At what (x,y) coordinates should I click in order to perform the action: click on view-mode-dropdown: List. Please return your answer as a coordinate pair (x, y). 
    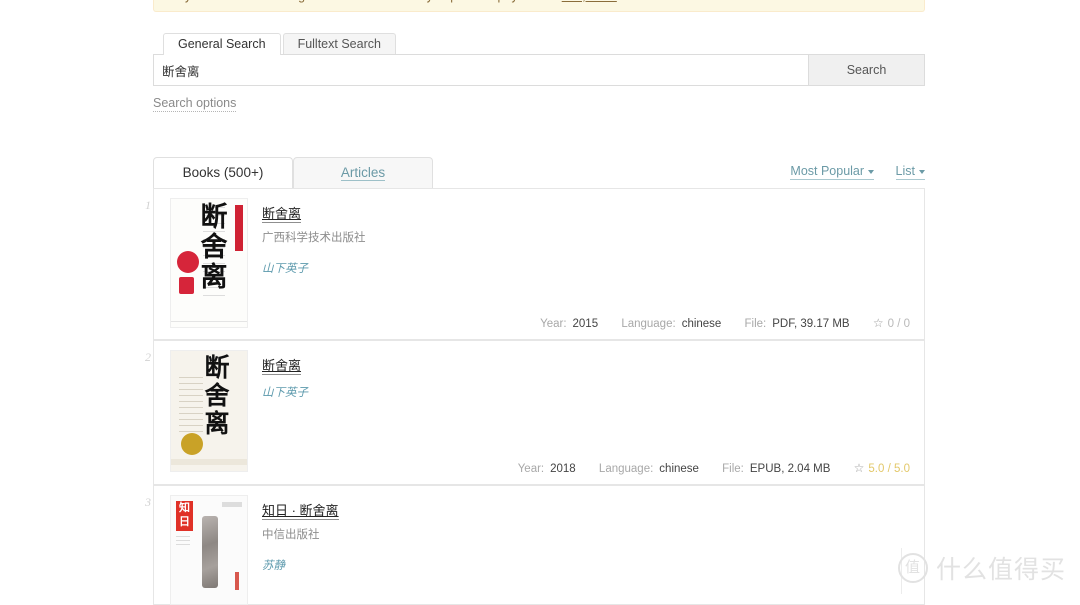
    Looking at the image, I should click on (910, 172).